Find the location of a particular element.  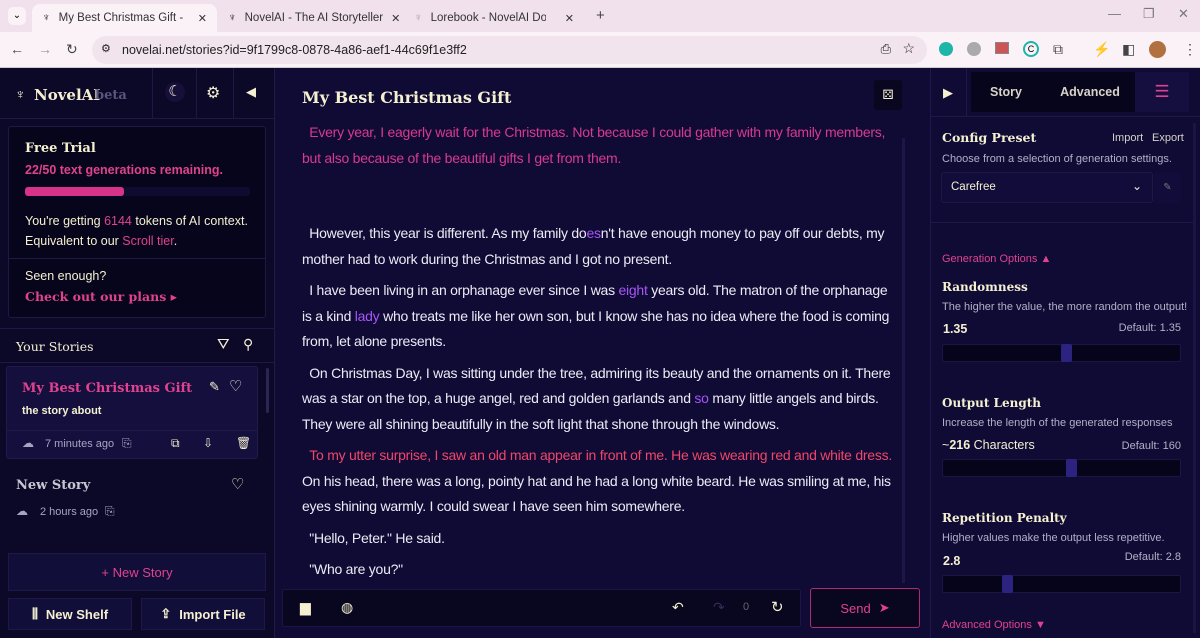

import-file-button: ⇪ Import File is located at coordinates (203, 614).